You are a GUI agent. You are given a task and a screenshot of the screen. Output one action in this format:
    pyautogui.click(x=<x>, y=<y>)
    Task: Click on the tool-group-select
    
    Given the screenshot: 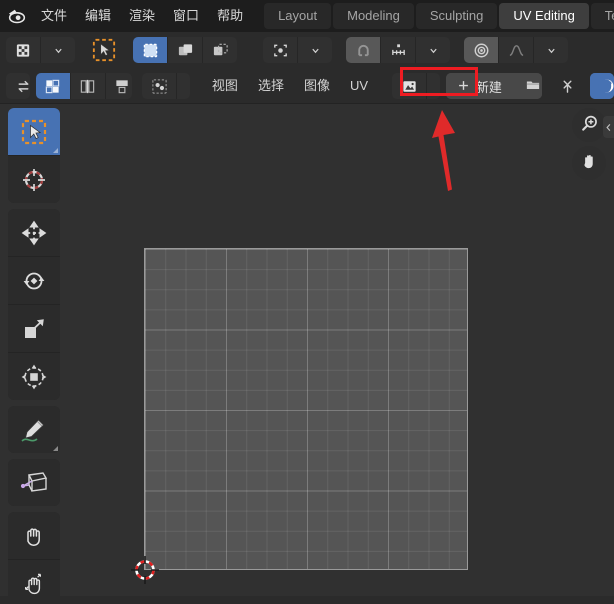 What is the action you would take?
    pyautogui.click(x=34, y=155)
    